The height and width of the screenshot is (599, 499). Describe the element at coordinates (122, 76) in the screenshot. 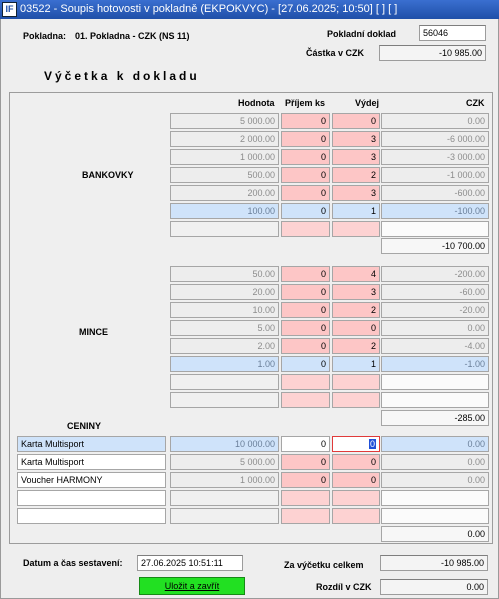

I see `section-title: Výčetka k dokladu` at that location.